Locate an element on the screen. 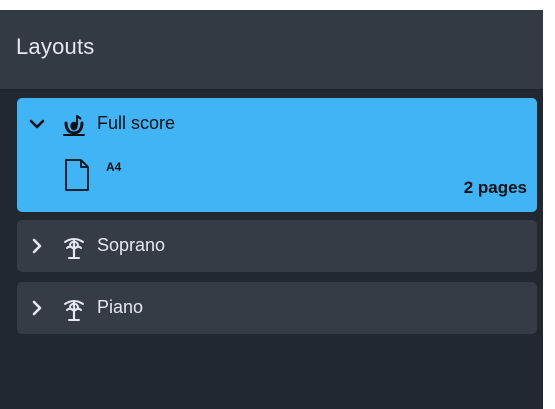 The width and height of the screenshot is (555, 409). layout-name: Soprano is located at coordinates (131, 245).